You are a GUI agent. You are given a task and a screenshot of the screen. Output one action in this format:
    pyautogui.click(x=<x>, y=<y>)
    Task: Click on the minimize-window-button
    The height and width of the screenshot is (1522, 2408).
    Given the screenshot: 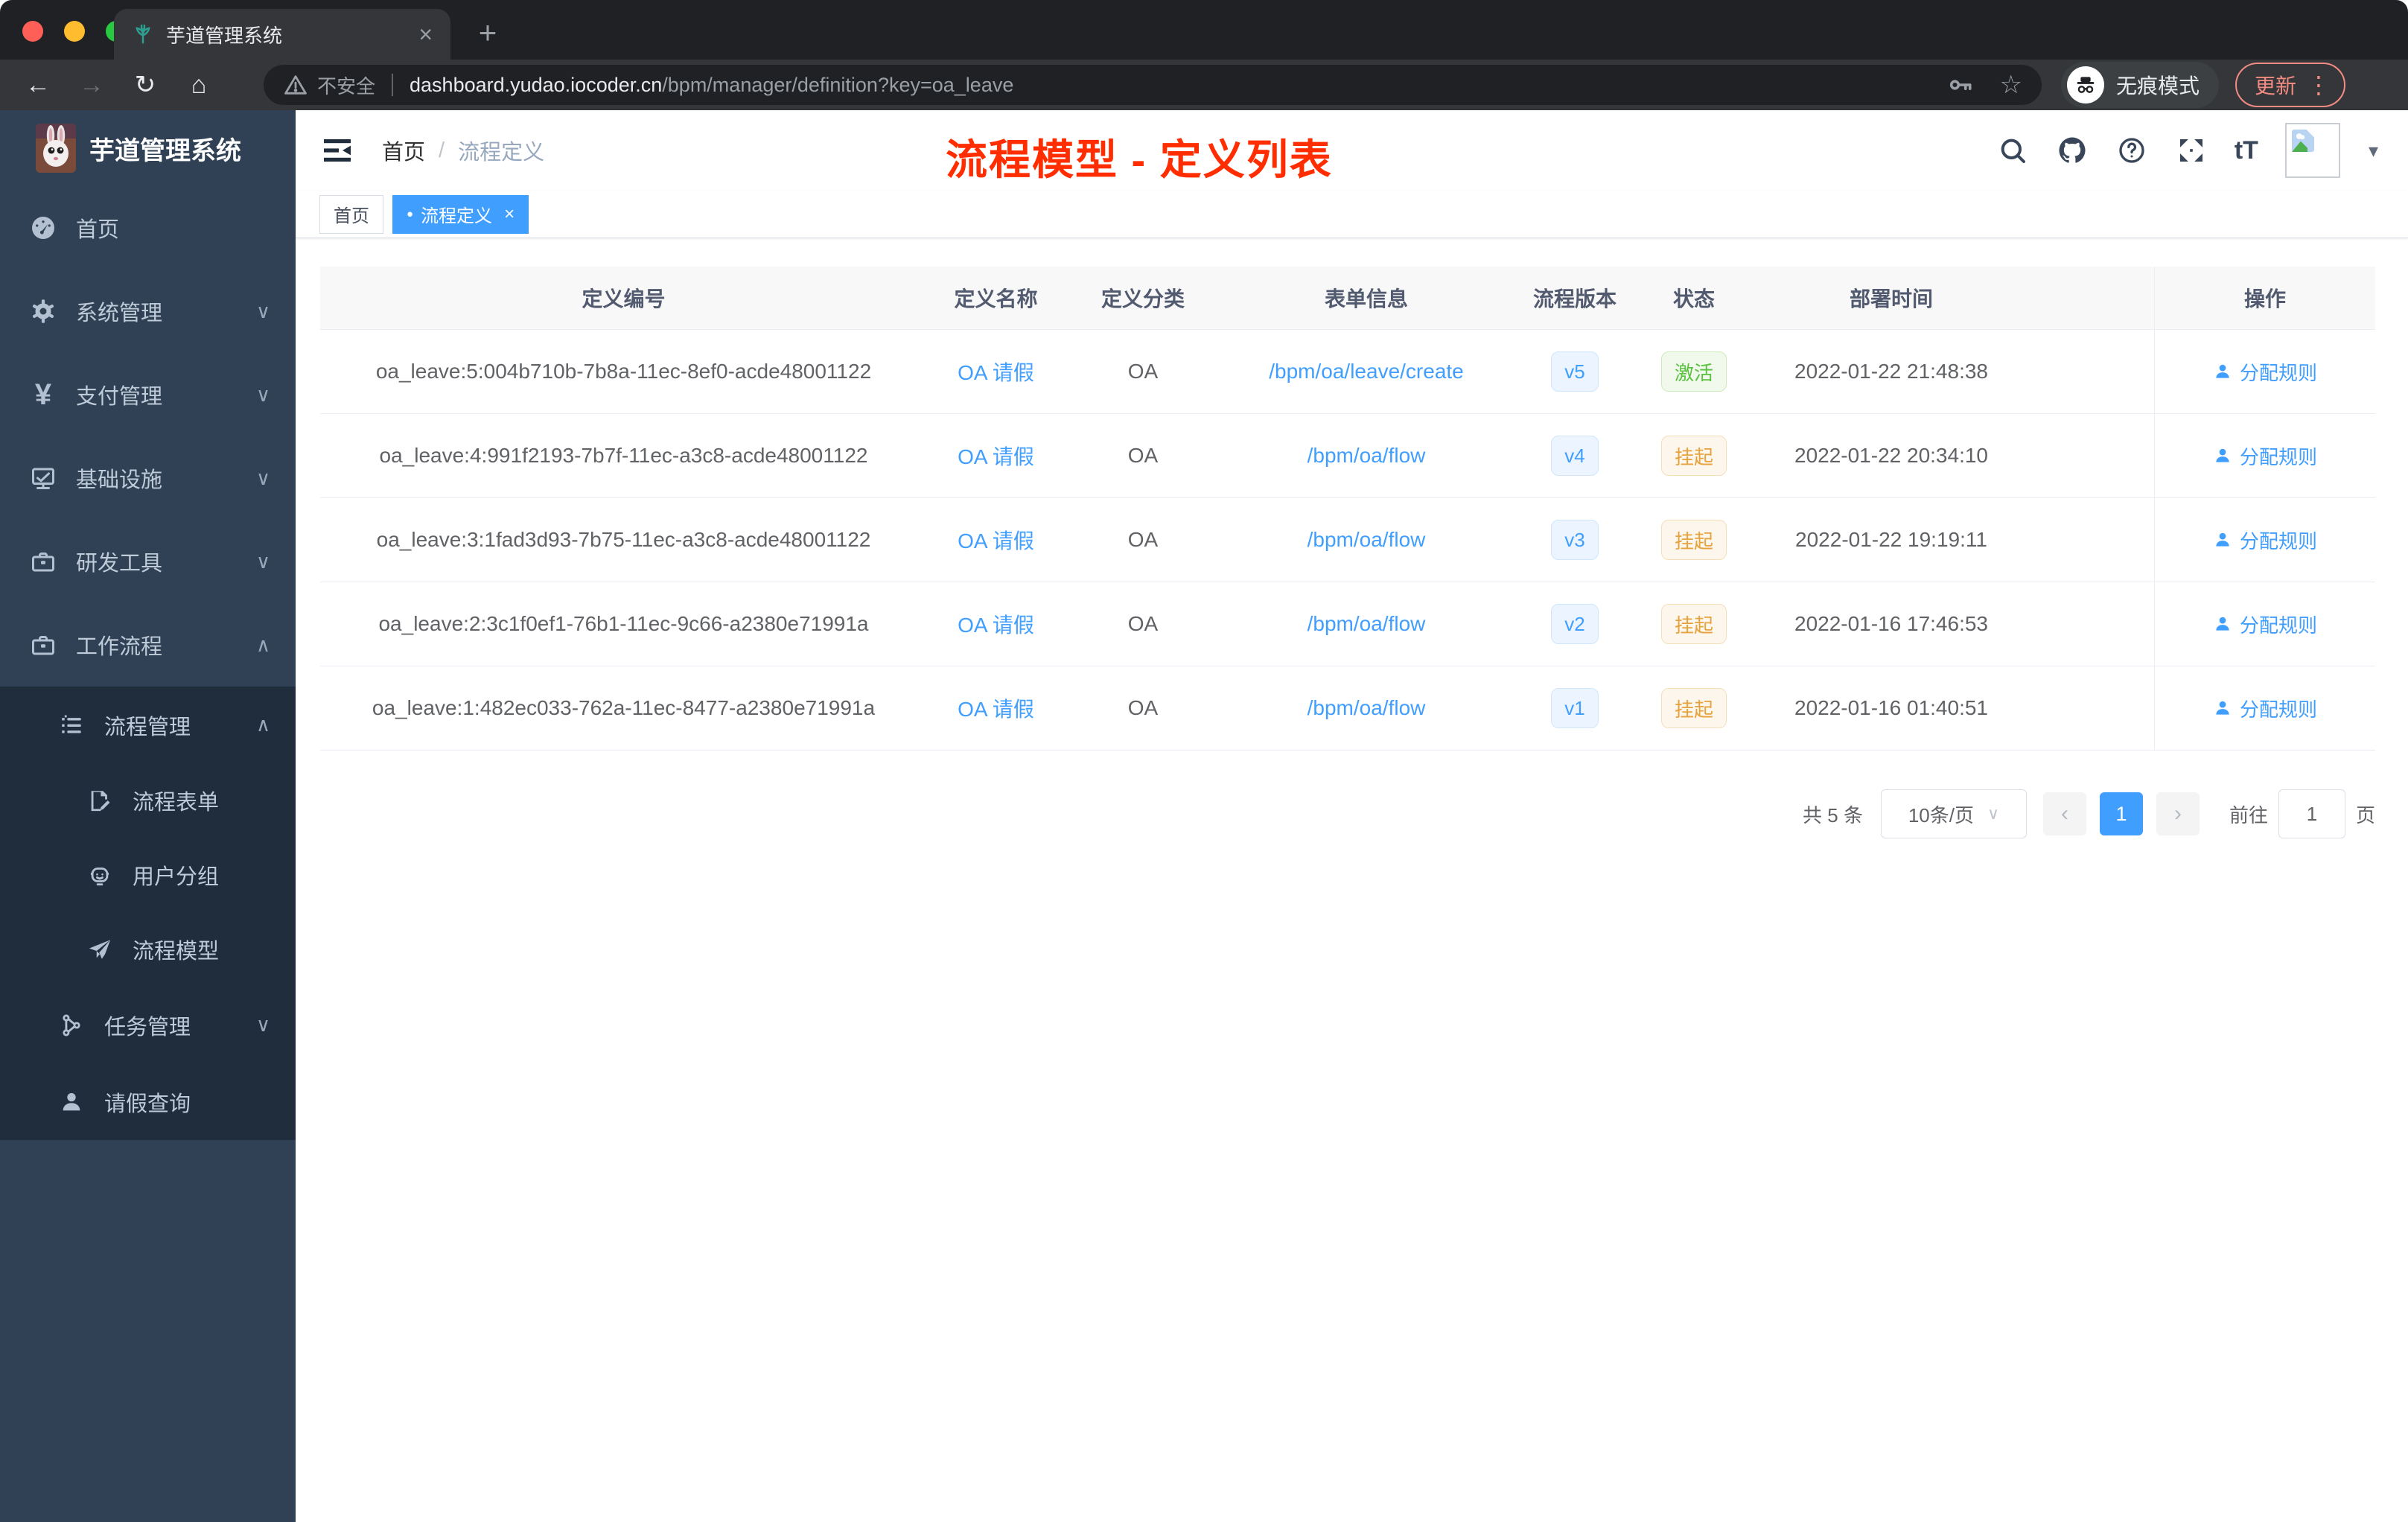 What is the action you would take?
    pyautogui.click(x=74, y=31)
    